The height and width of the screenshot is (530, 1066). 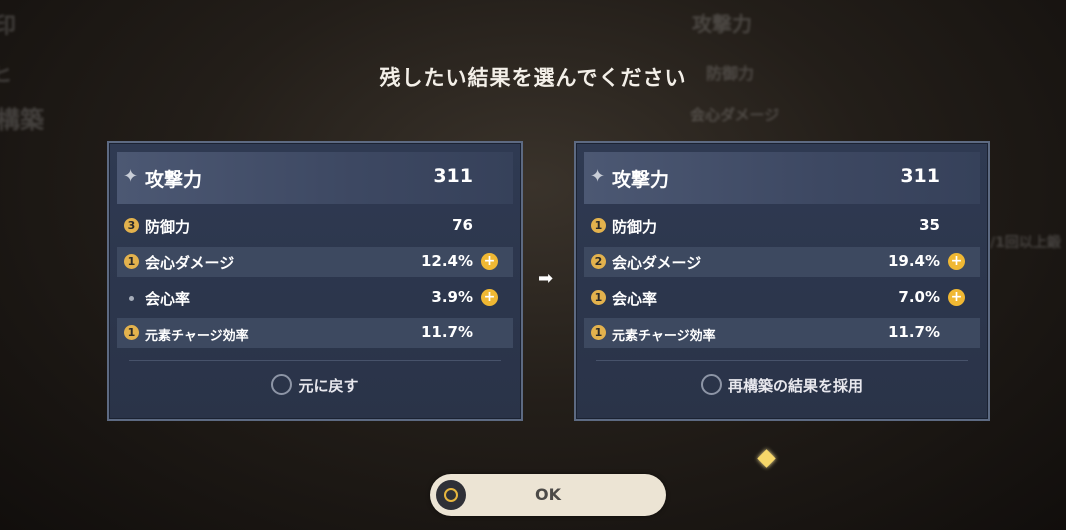 I want to click on sub-stat-row: 2 会心ダメージ 19.4% +, so click(x=782, y=262).